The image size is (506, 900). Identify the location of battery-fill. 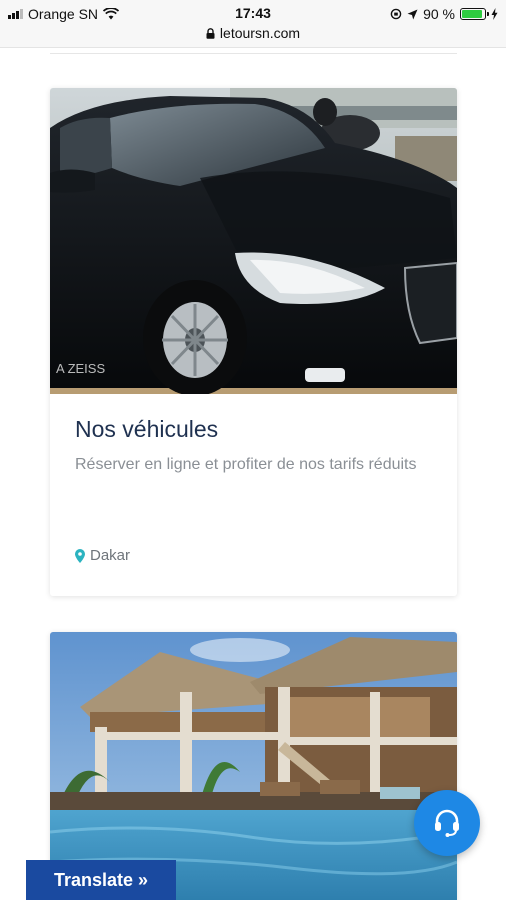
(472, 14).